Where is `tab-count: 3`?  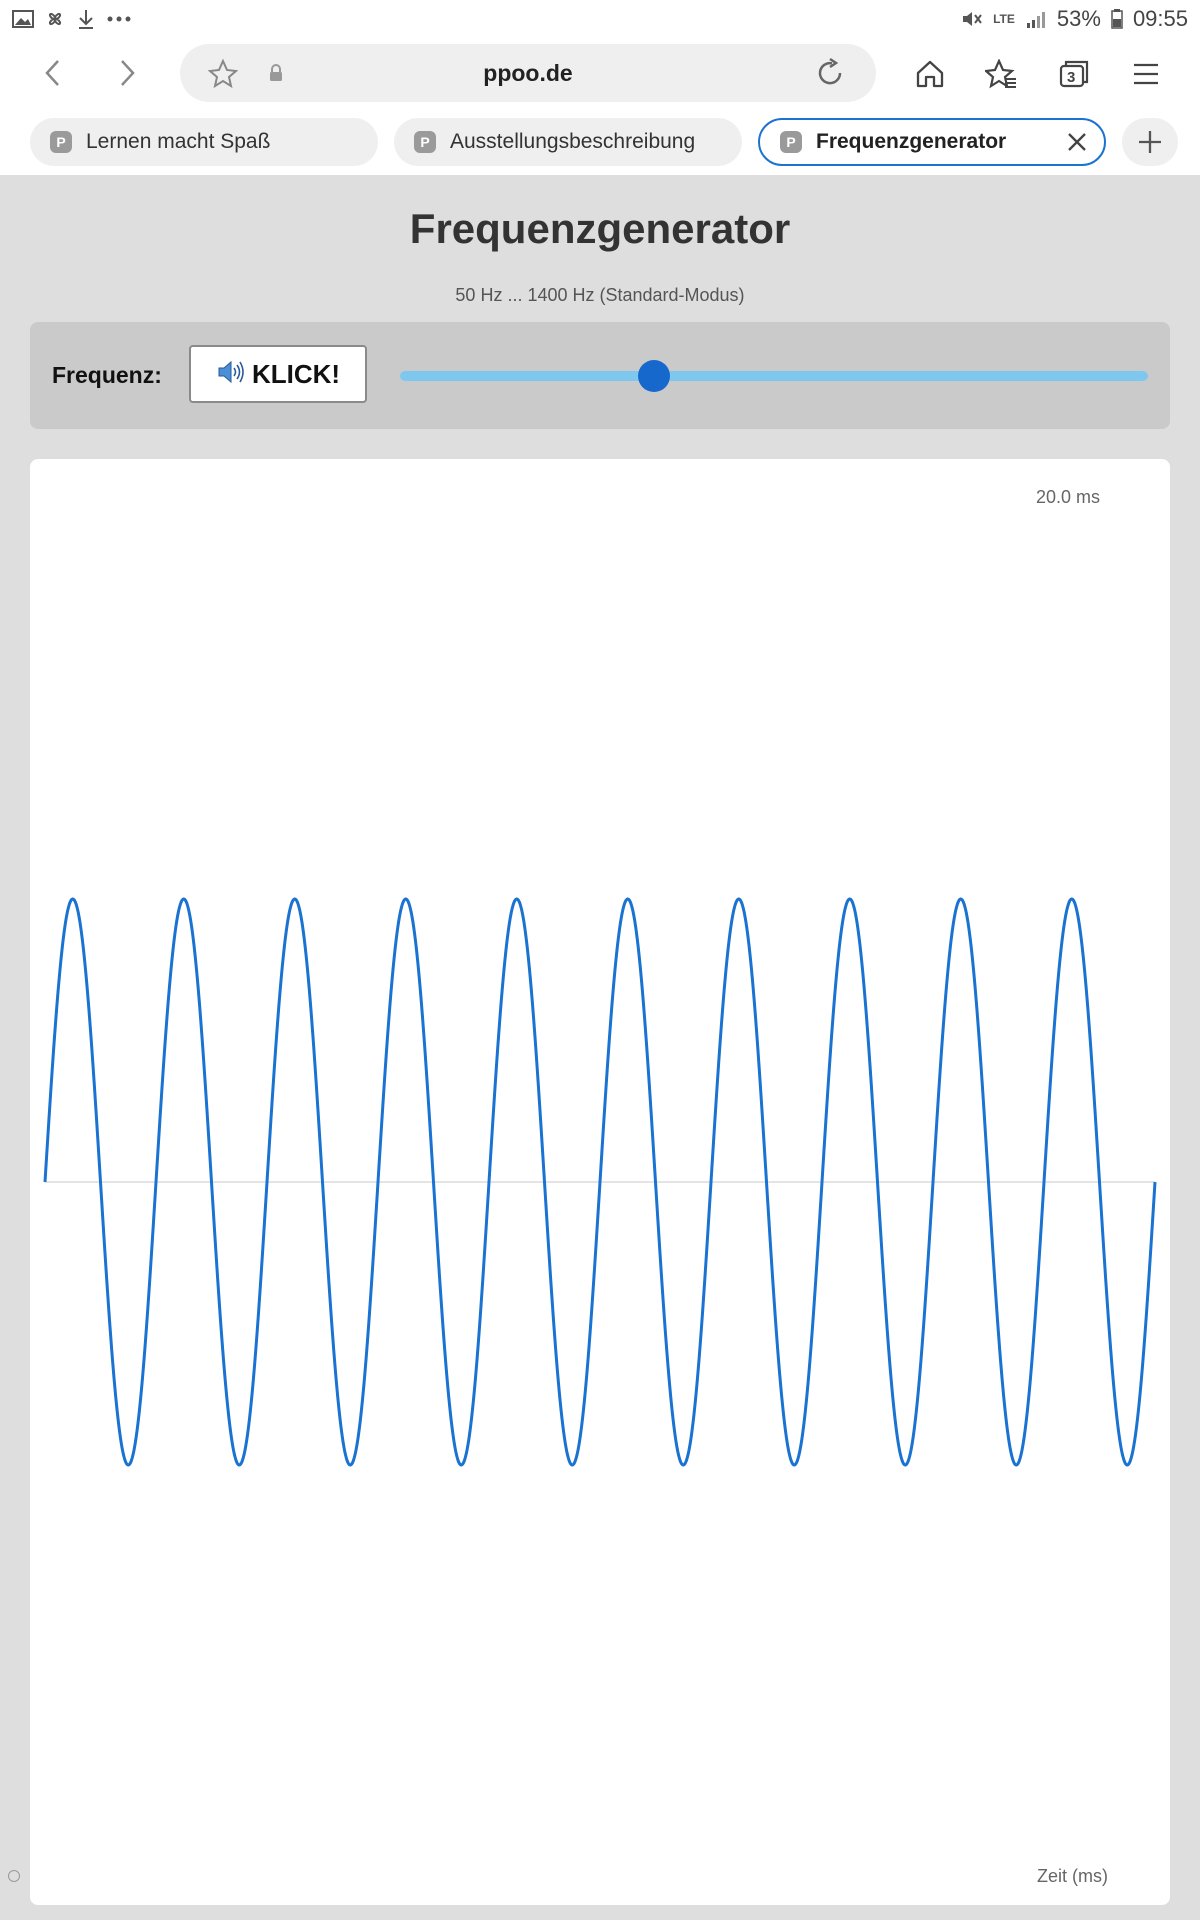
tab-count: 3 is located at coordinates (1071, 77).